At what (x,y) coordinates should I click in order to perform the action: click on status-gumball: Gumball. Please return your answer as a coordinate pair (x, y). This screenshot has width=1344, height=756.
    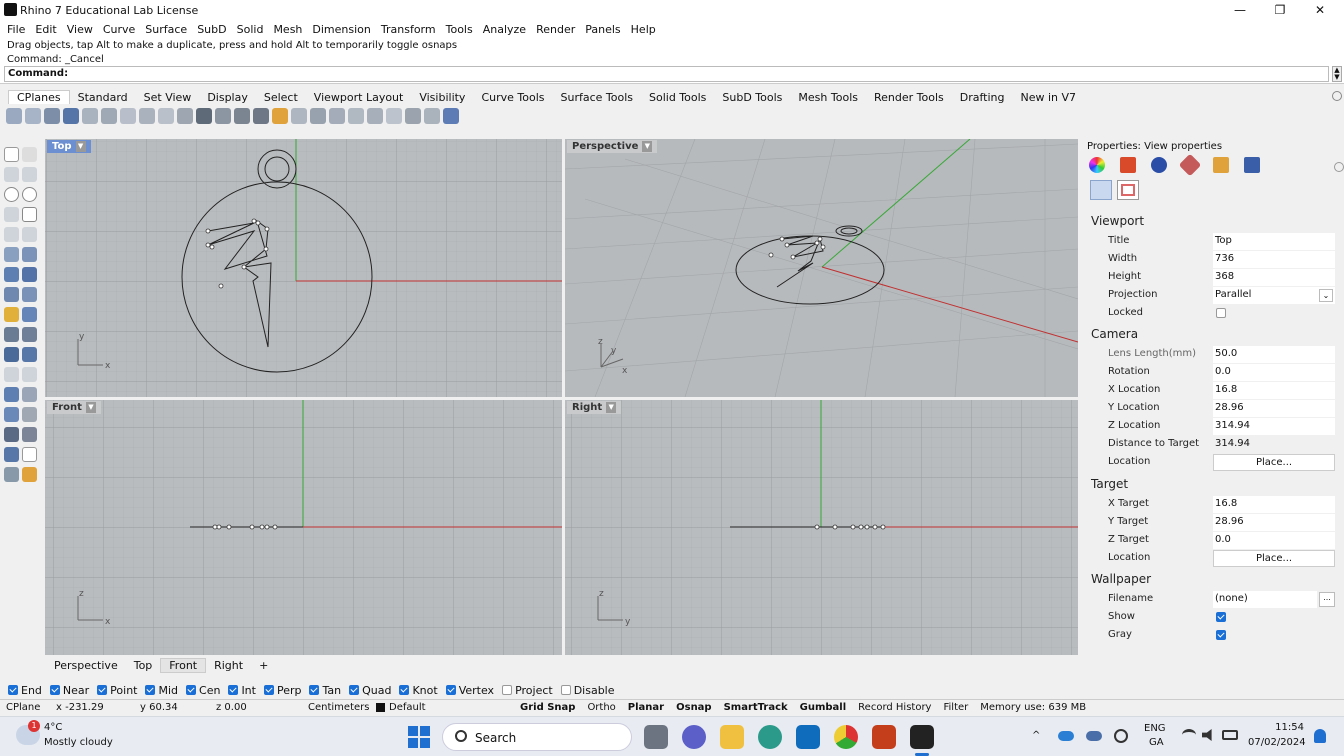
    Looking at the image, I should click on (823, 707).